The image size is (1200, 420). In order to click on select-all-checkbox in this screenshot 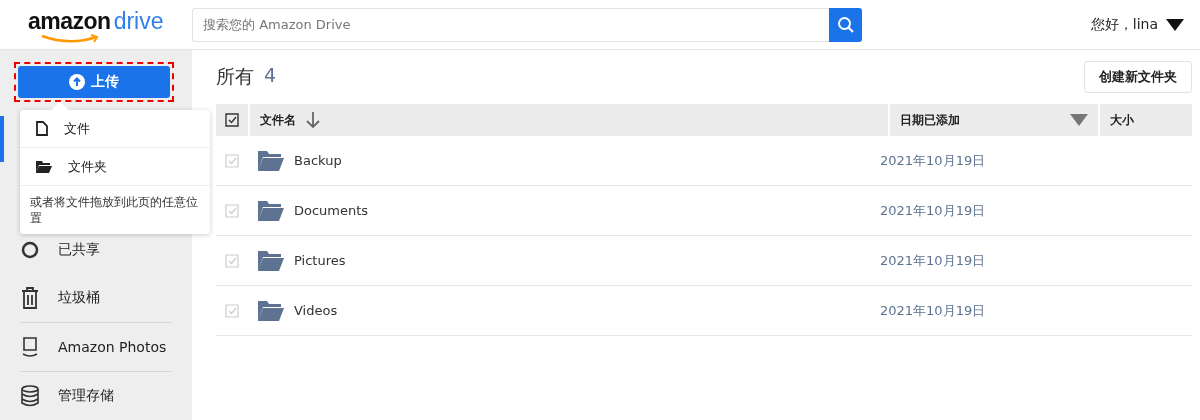, I will do `click(232, 120)`.